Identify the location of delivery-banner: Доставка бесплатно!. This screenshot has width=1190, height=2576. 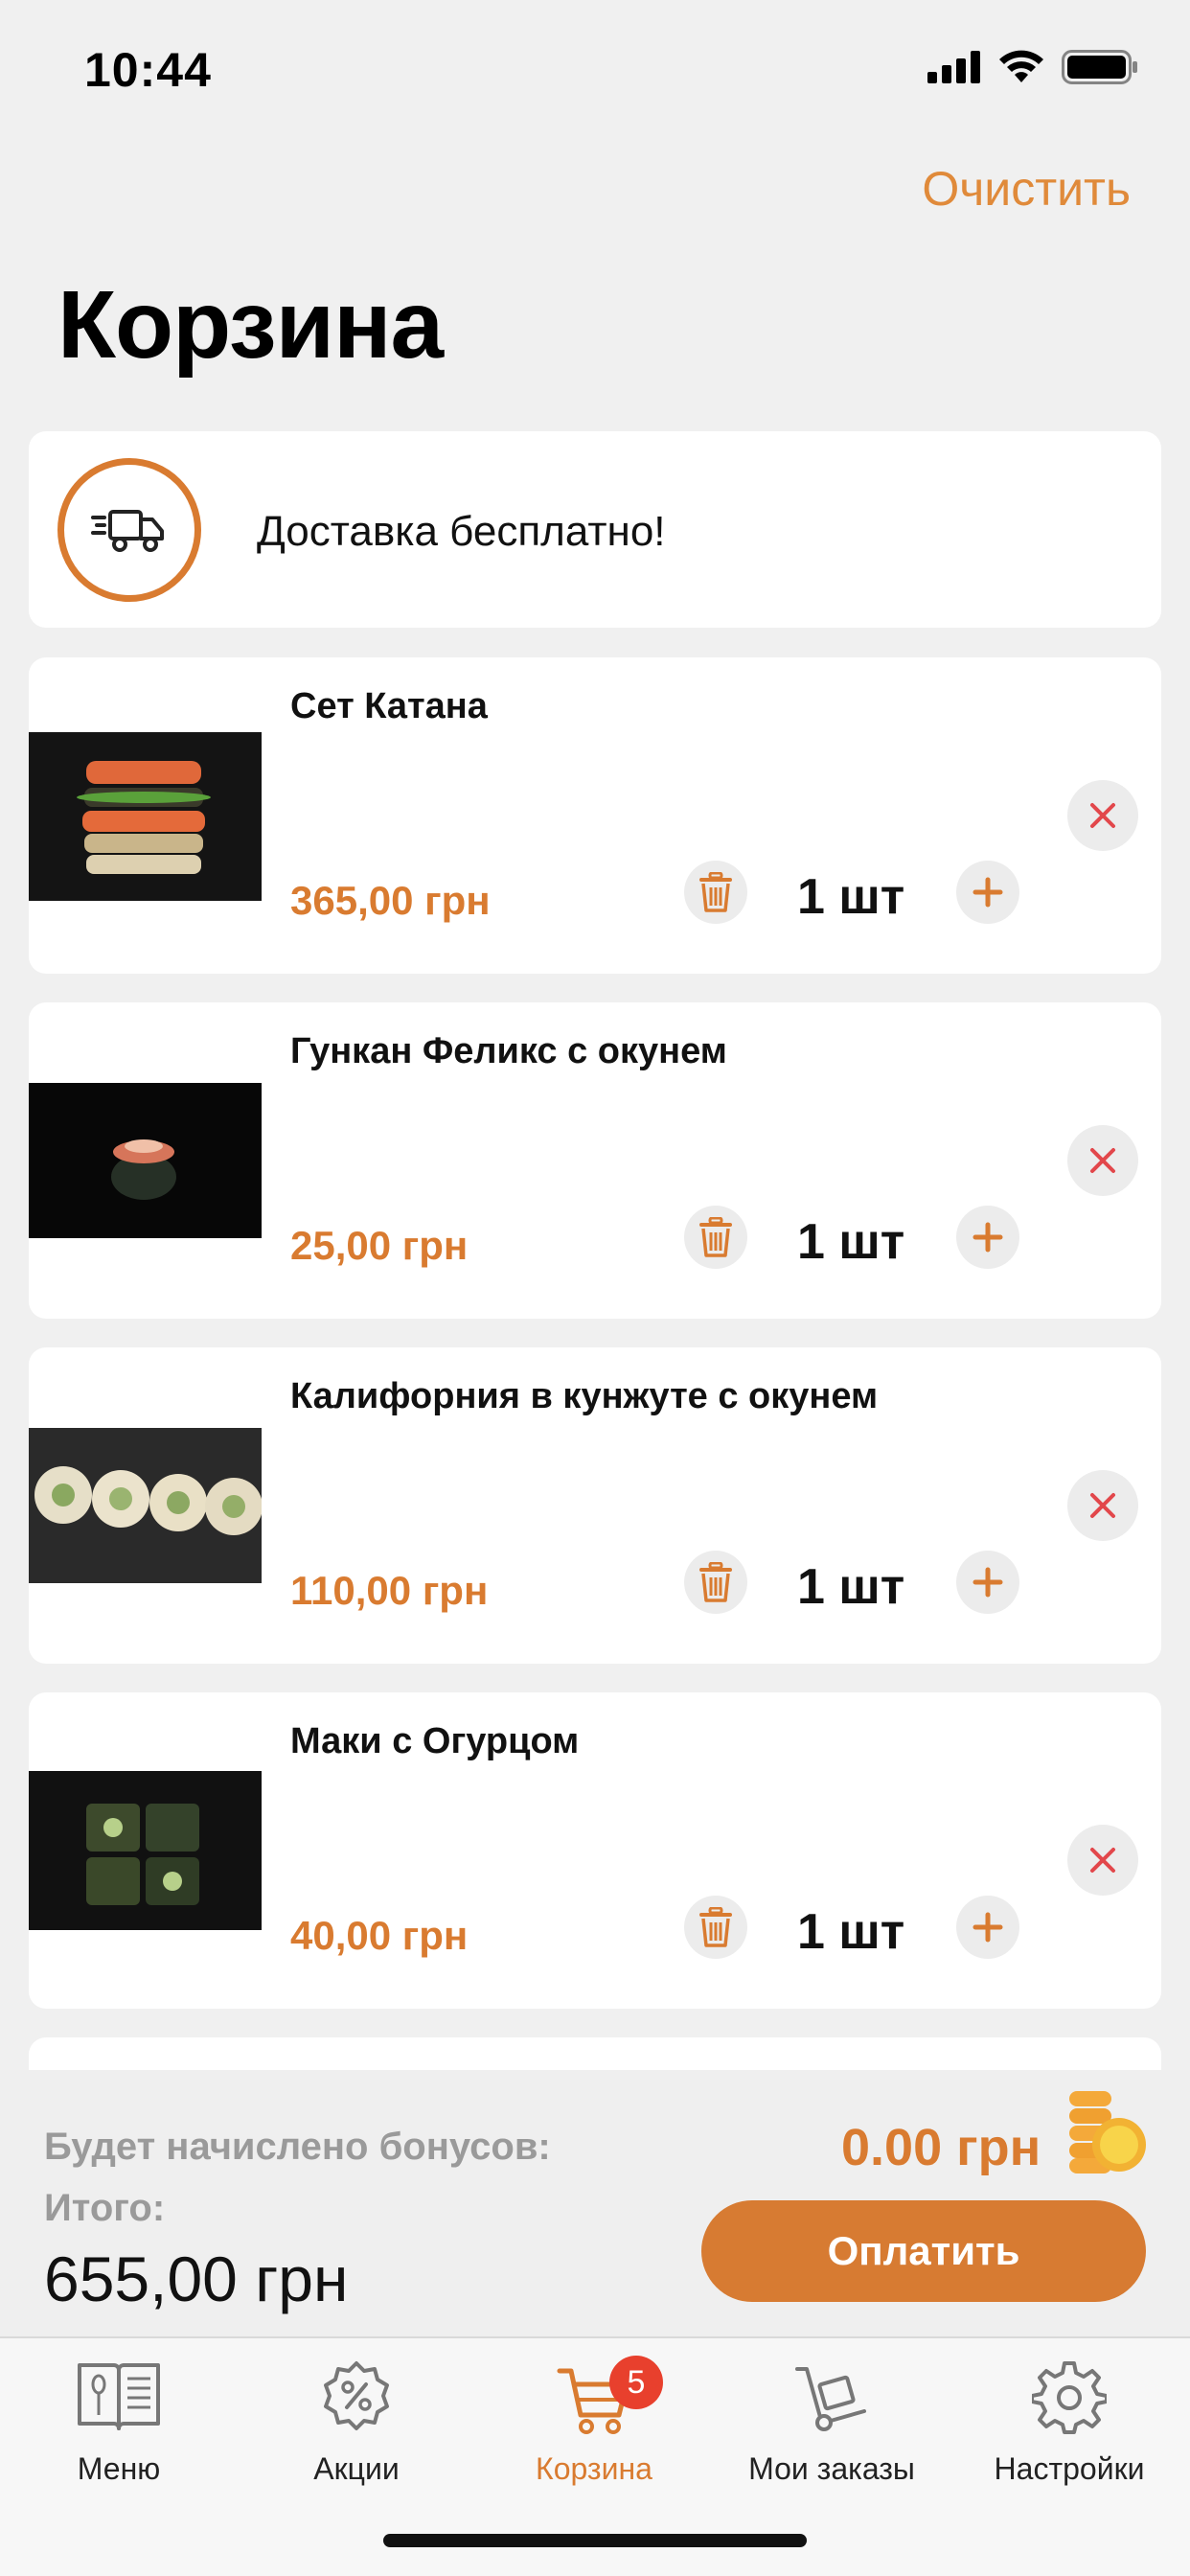
(595, 529).